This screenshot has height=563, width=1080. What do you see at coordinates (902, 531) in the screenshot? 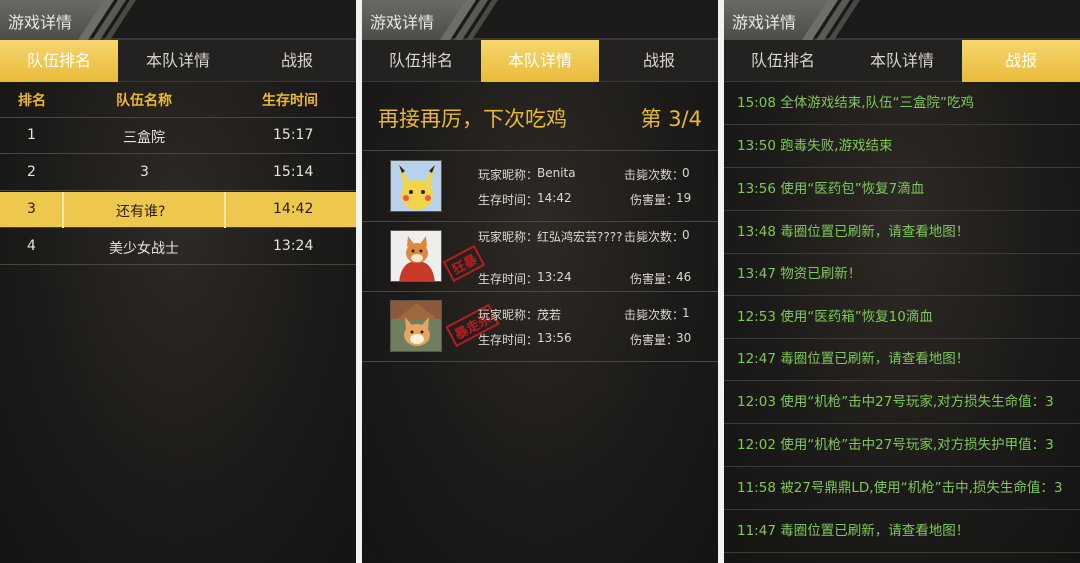
I see `log-entry: 11:47 毒圈位置已刷新，请查看地图！` at bounding box center [902, 531].